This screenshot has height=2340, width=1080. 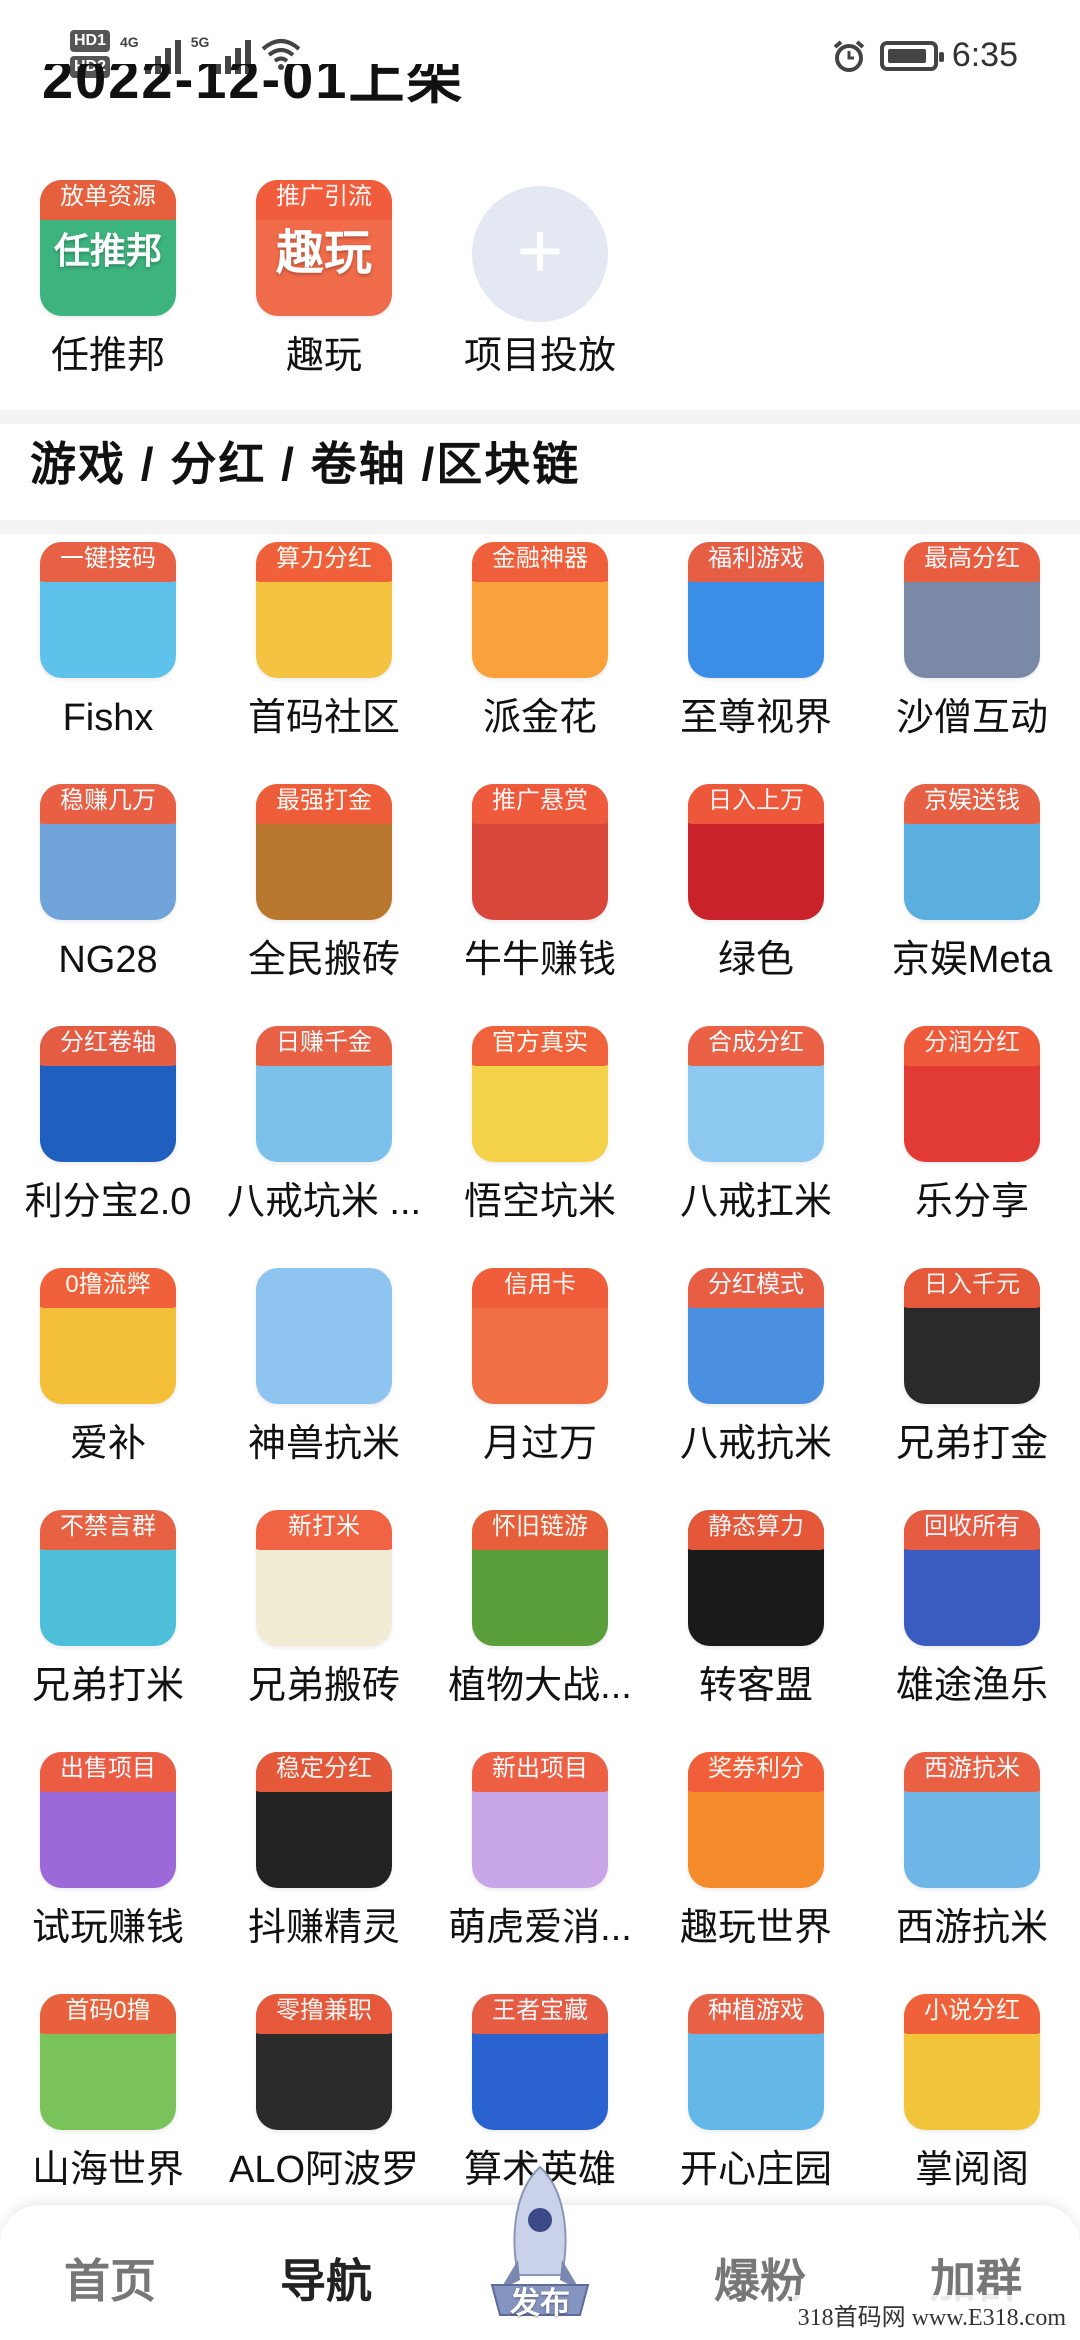 I want to click on app-tag: 新出项目, so click(x=540, y=1772).